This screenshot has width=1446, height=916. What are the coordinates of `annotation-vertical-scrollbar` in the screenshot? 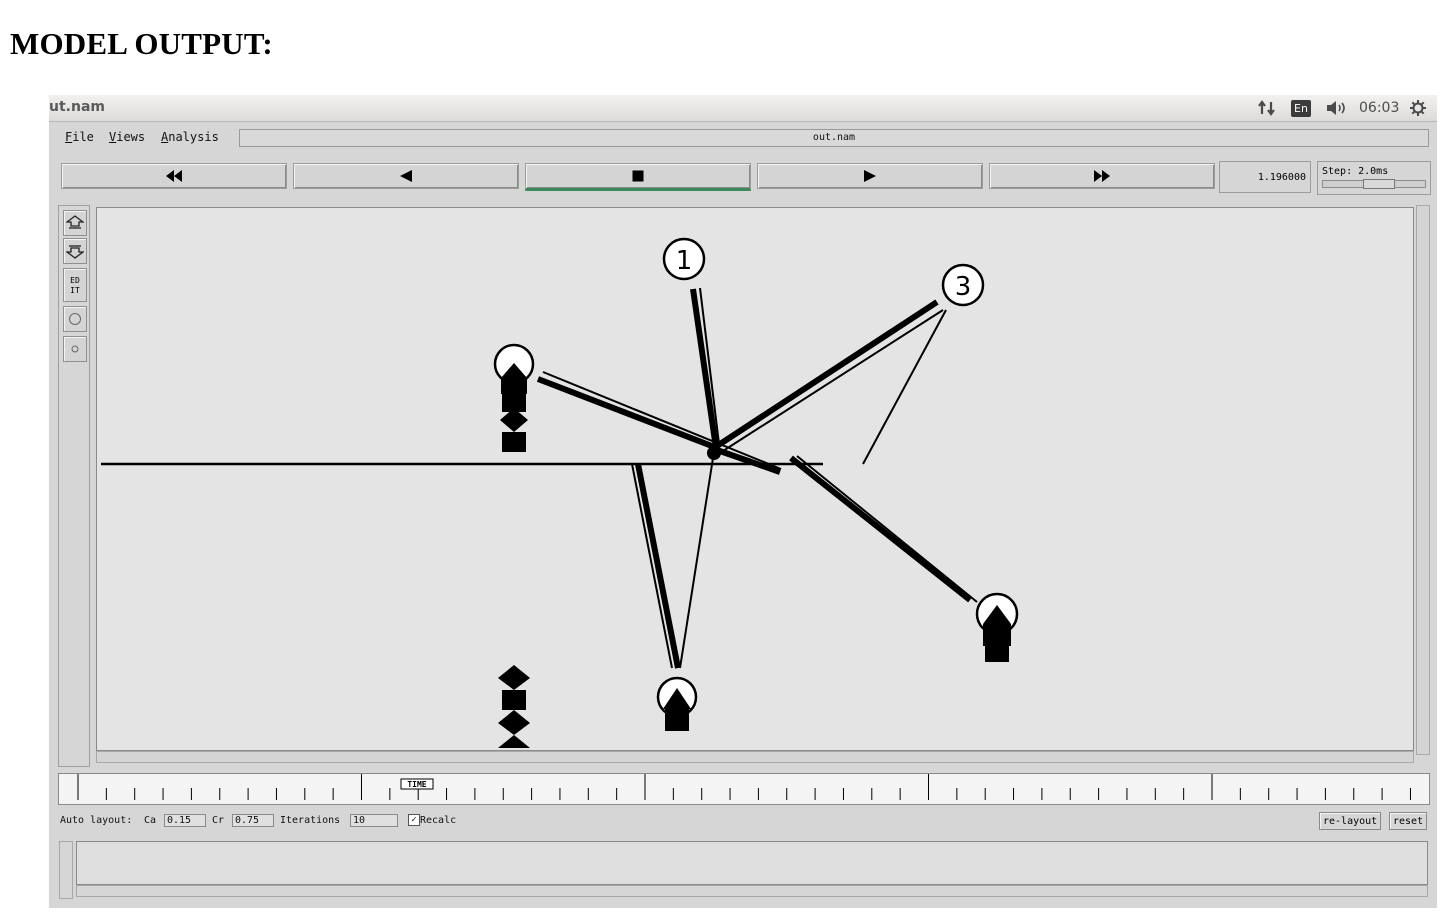 It's located at (66, 870).